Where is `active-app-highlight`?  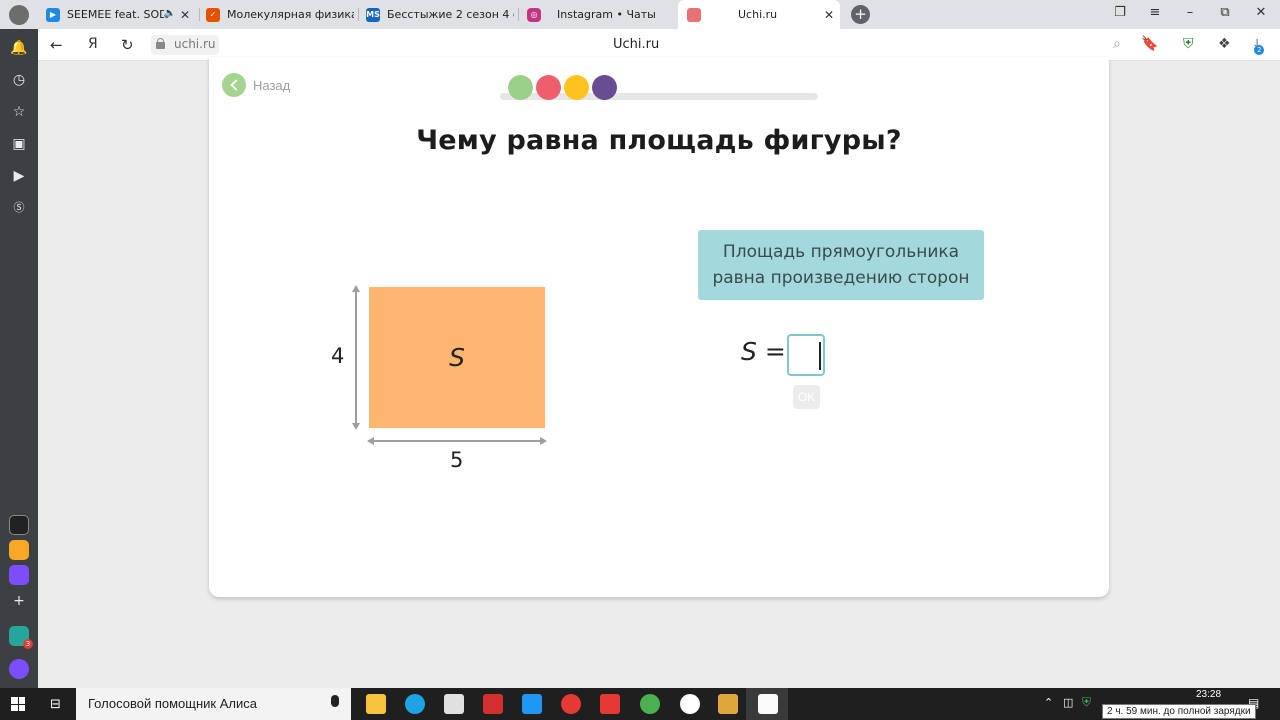 active-app-highlight is located at coordinates (767, 704).